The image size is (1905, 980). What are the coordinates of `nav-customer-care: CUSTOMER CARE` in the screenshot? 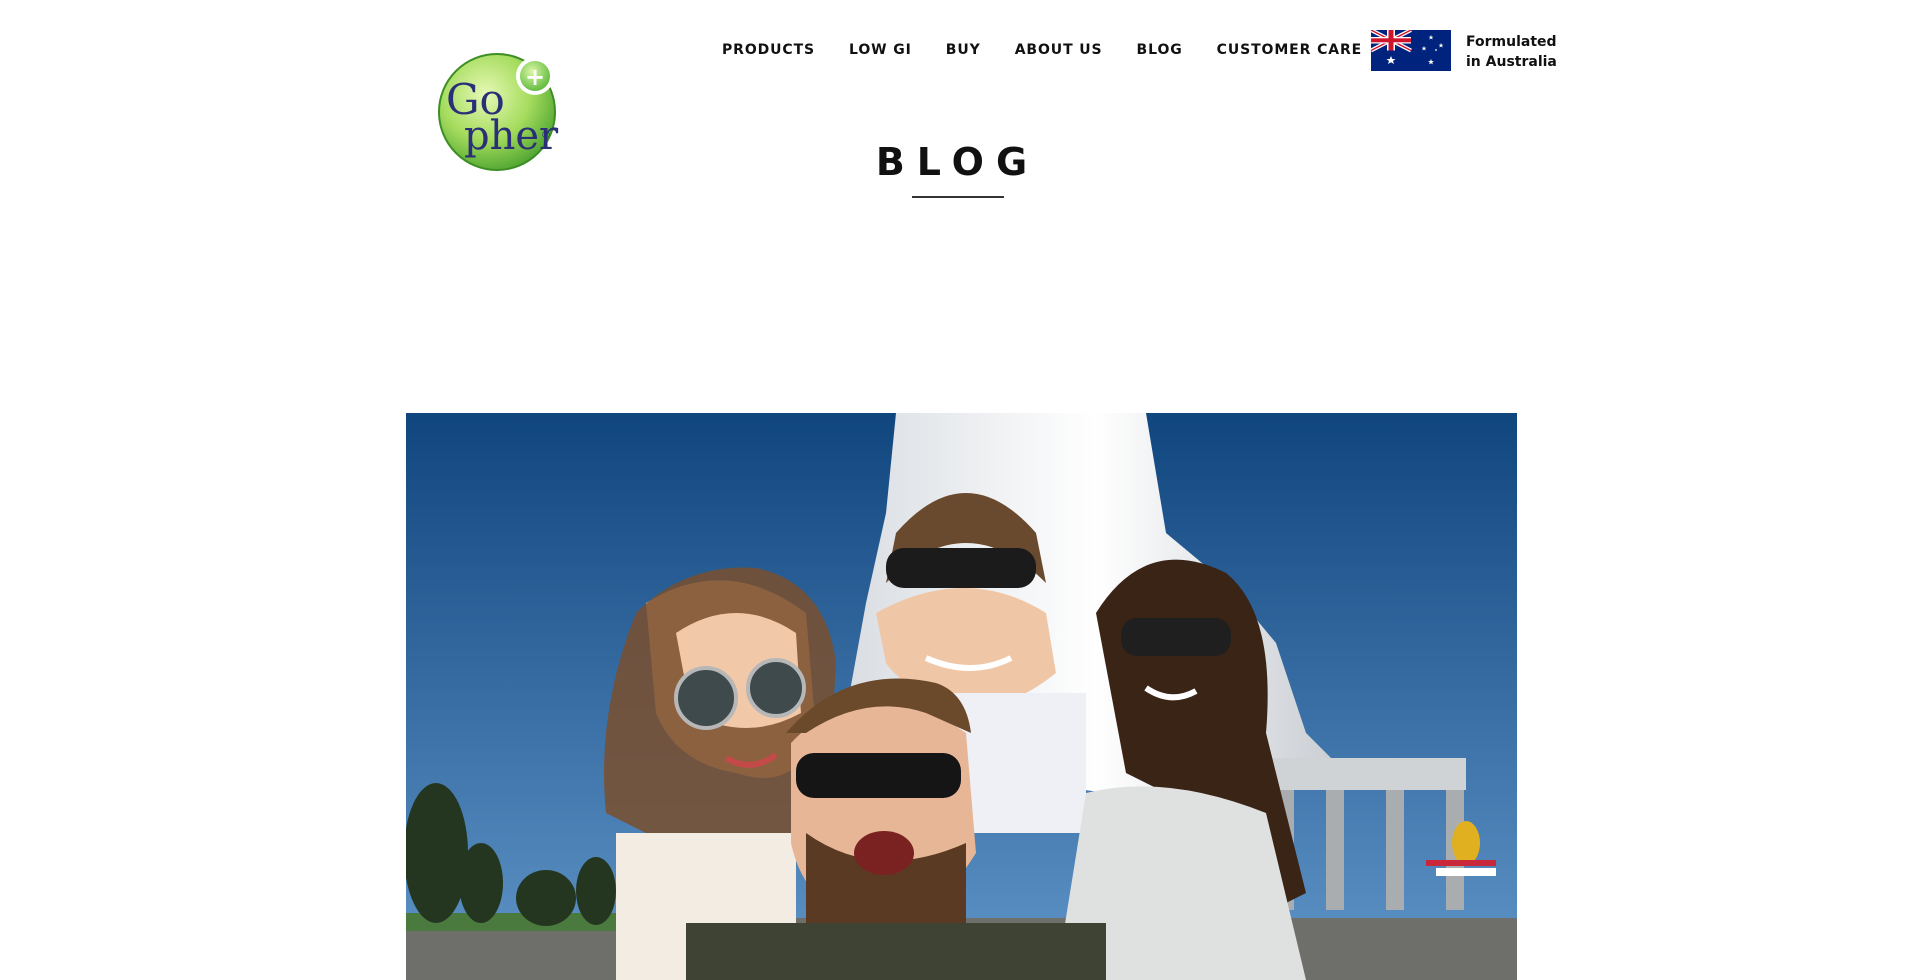 It's located at (1289, 50).